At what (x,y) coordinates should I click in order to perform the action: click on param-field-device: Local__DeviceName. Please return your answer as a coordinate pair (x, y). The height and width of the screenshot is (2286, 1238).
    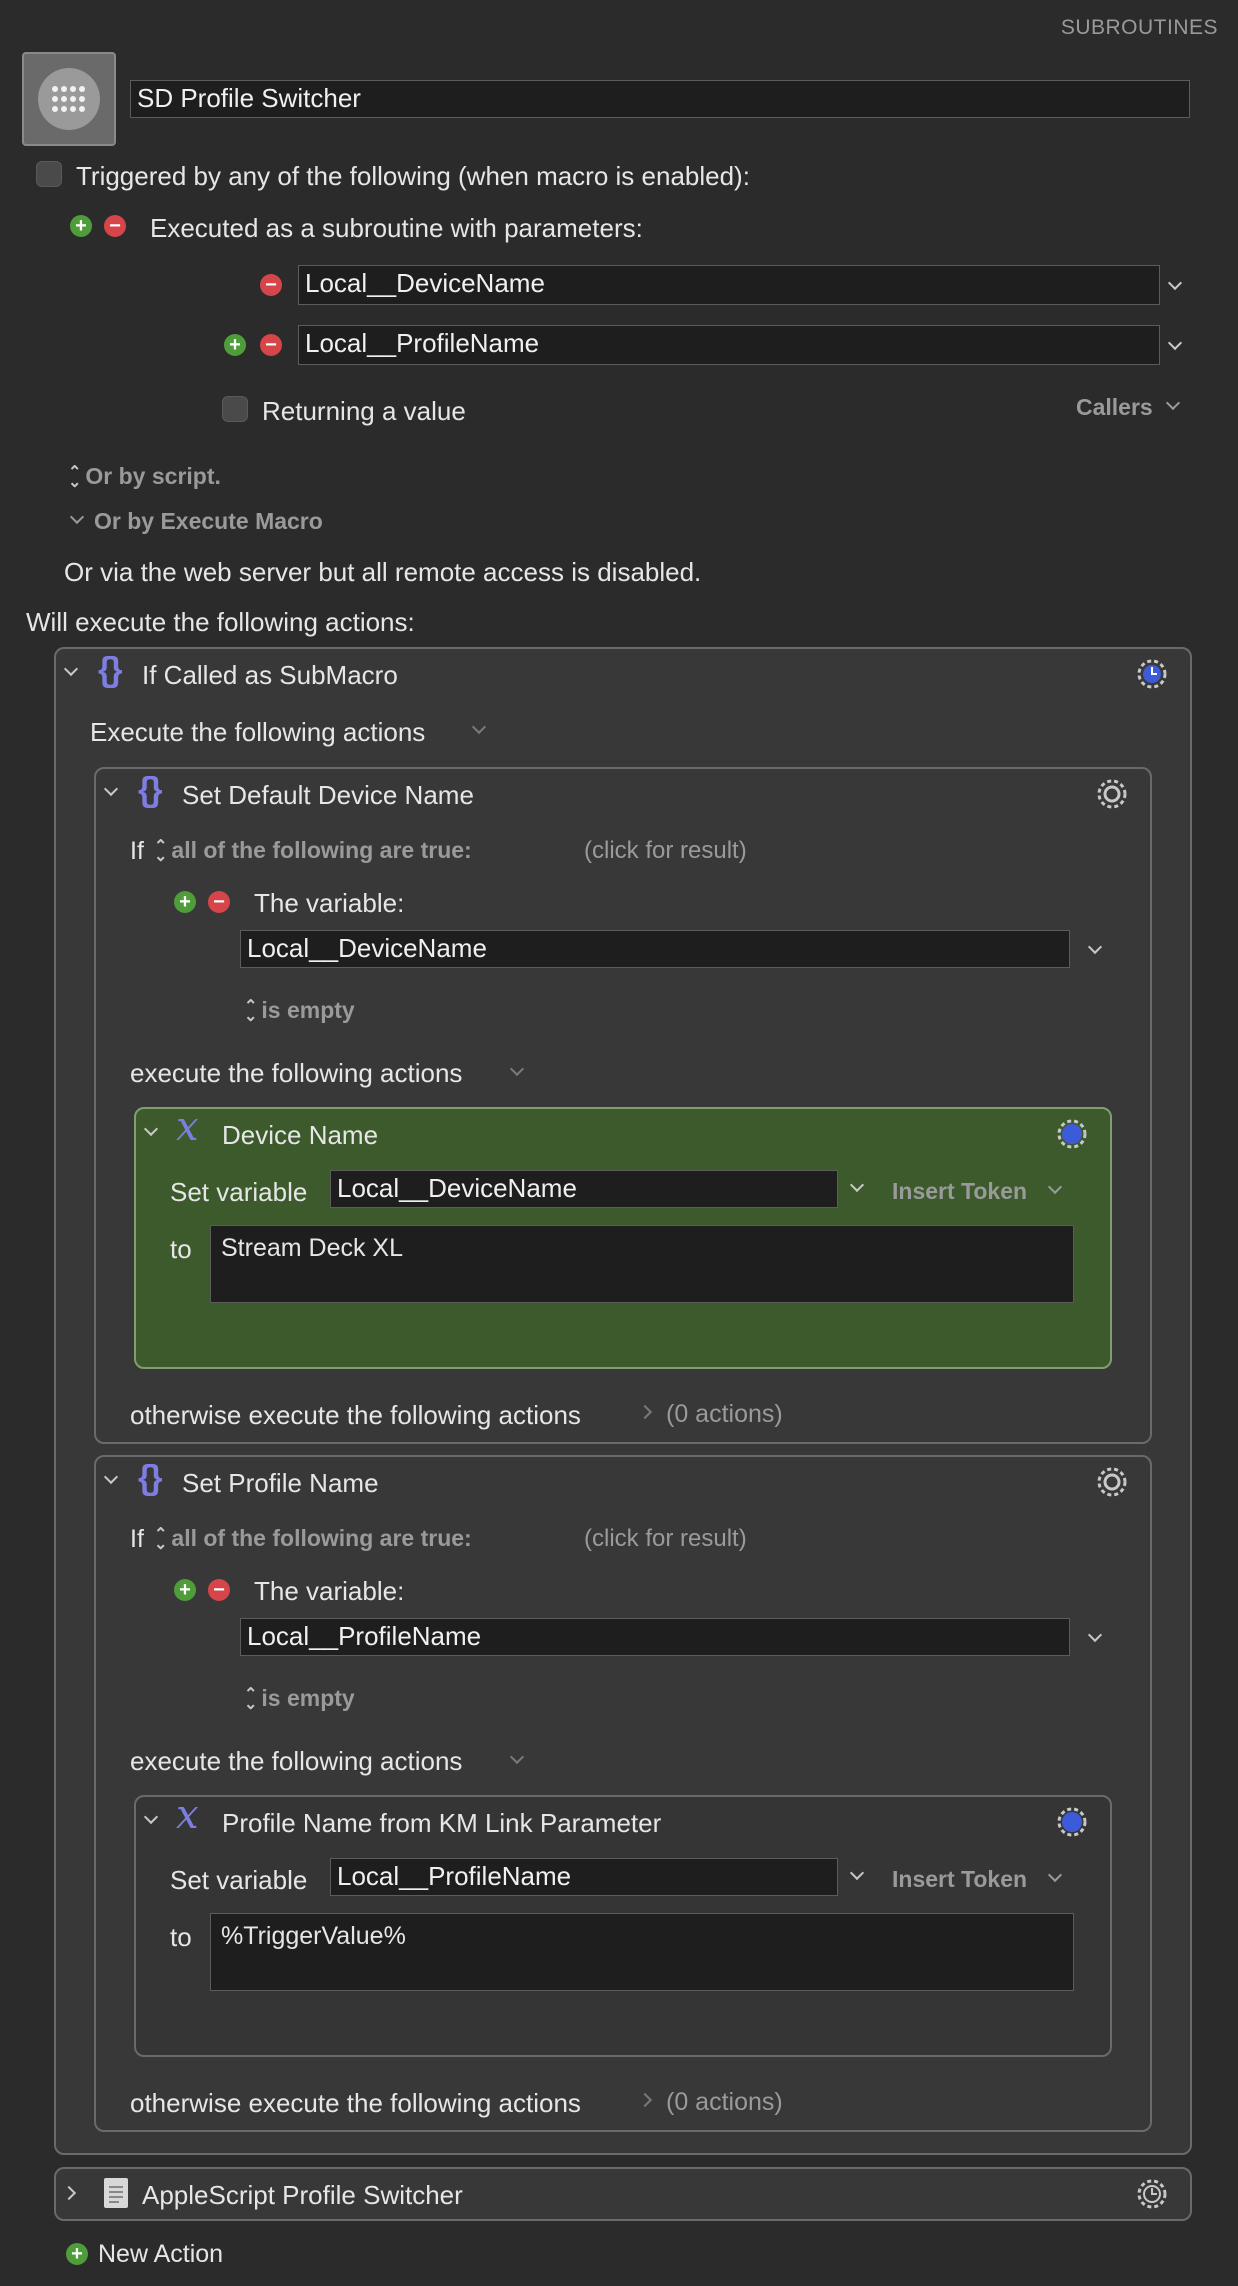
    Looking at the image, I should click on (729, 285).